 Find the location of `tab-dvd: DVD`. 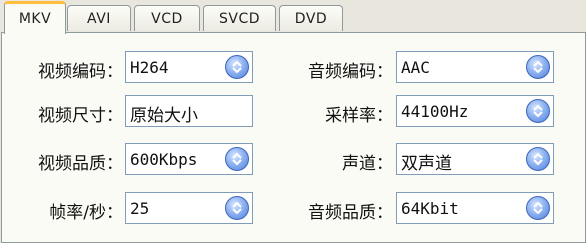

tab-dvd: DVD is located at coordinates (311, 18).